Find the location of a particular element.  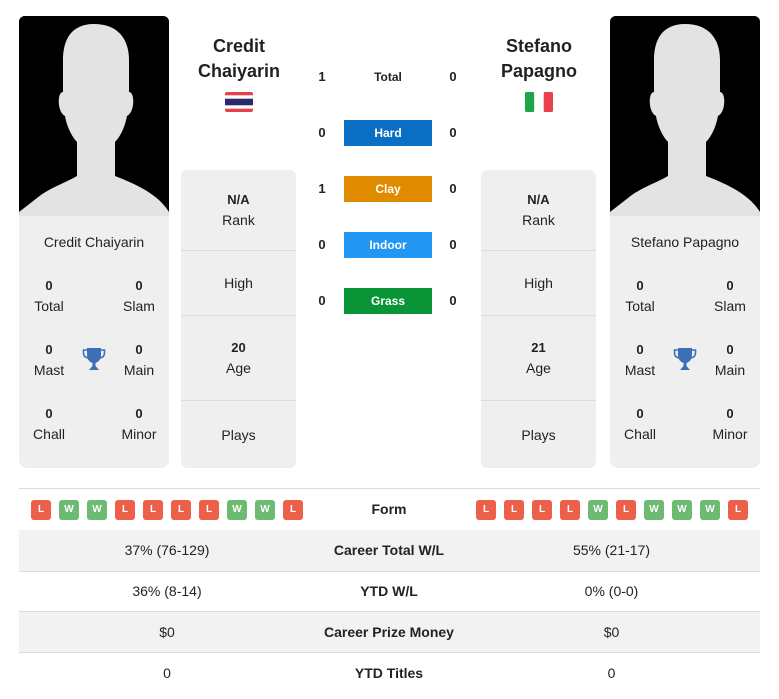

h2h-p1-value: 1 is located at coordinates (322, 76).